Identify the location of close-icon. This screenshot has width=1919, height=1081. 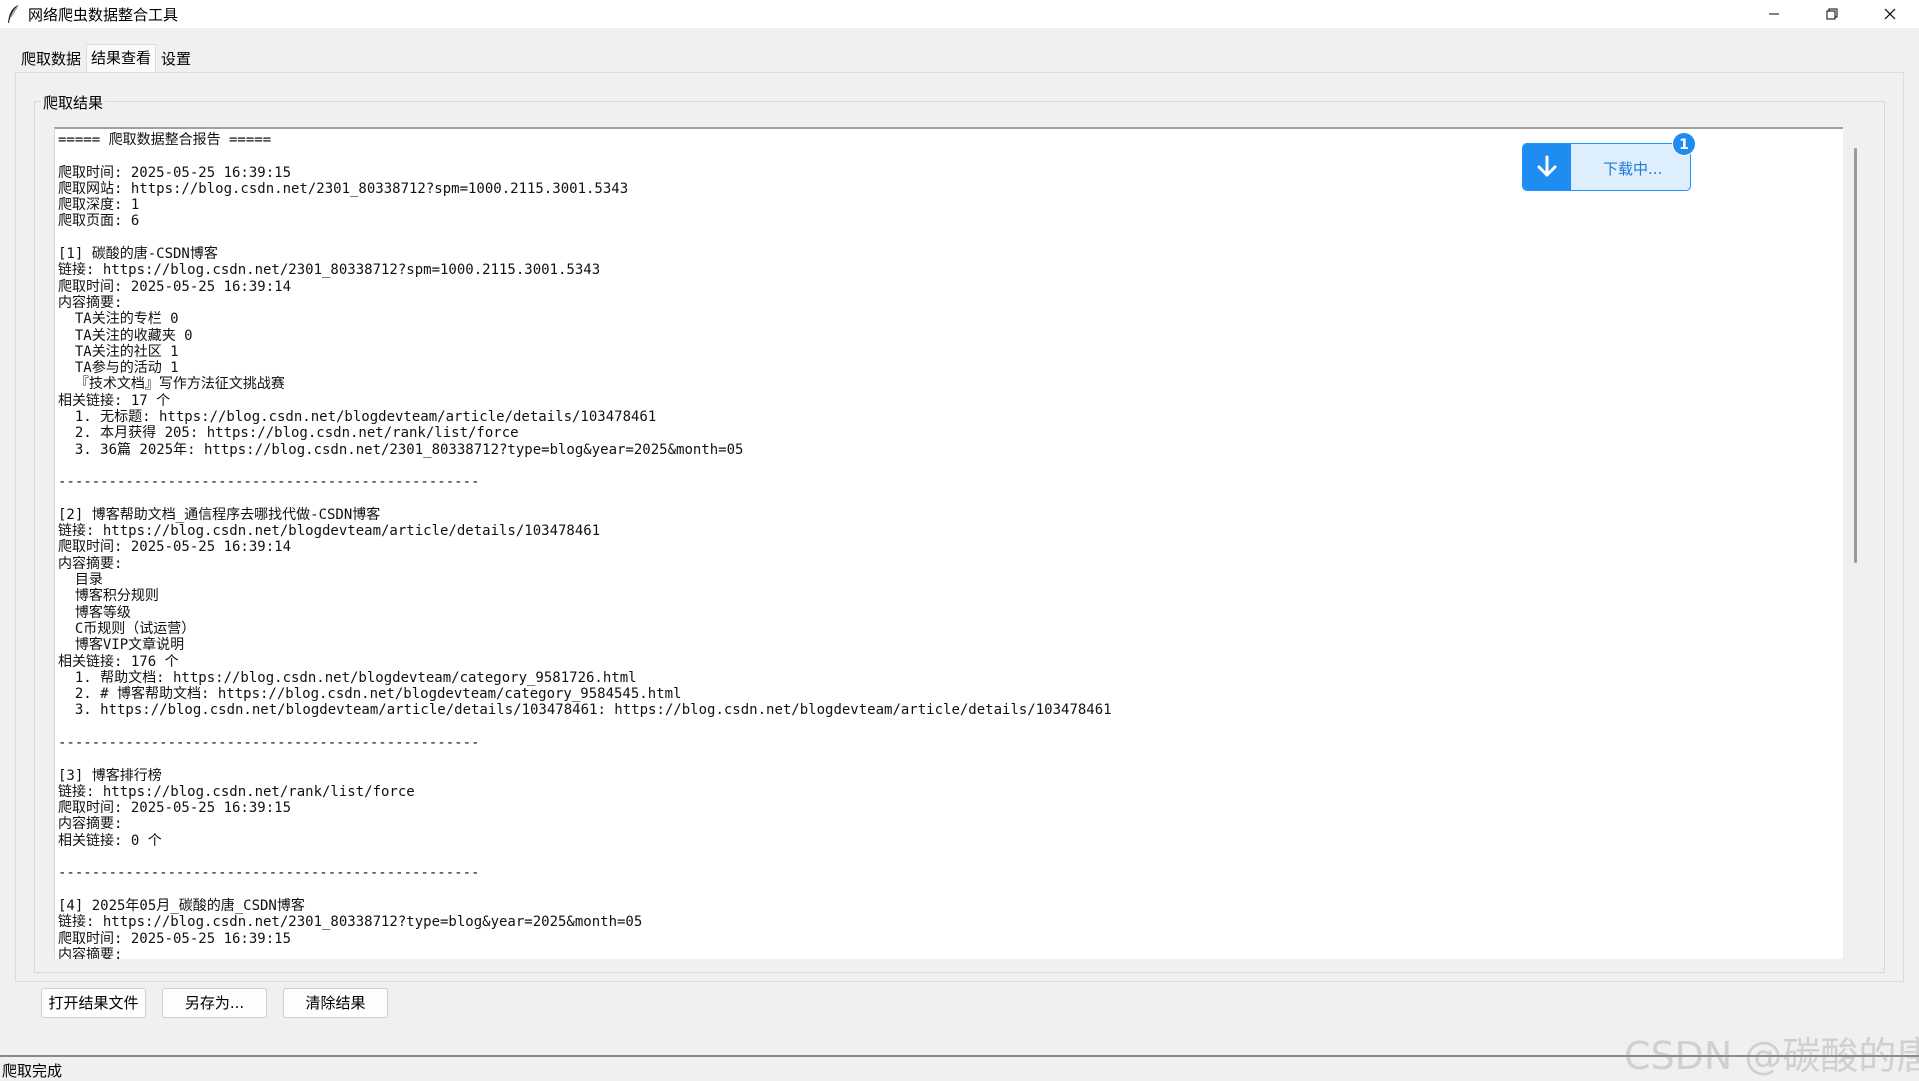
(1890, 14).